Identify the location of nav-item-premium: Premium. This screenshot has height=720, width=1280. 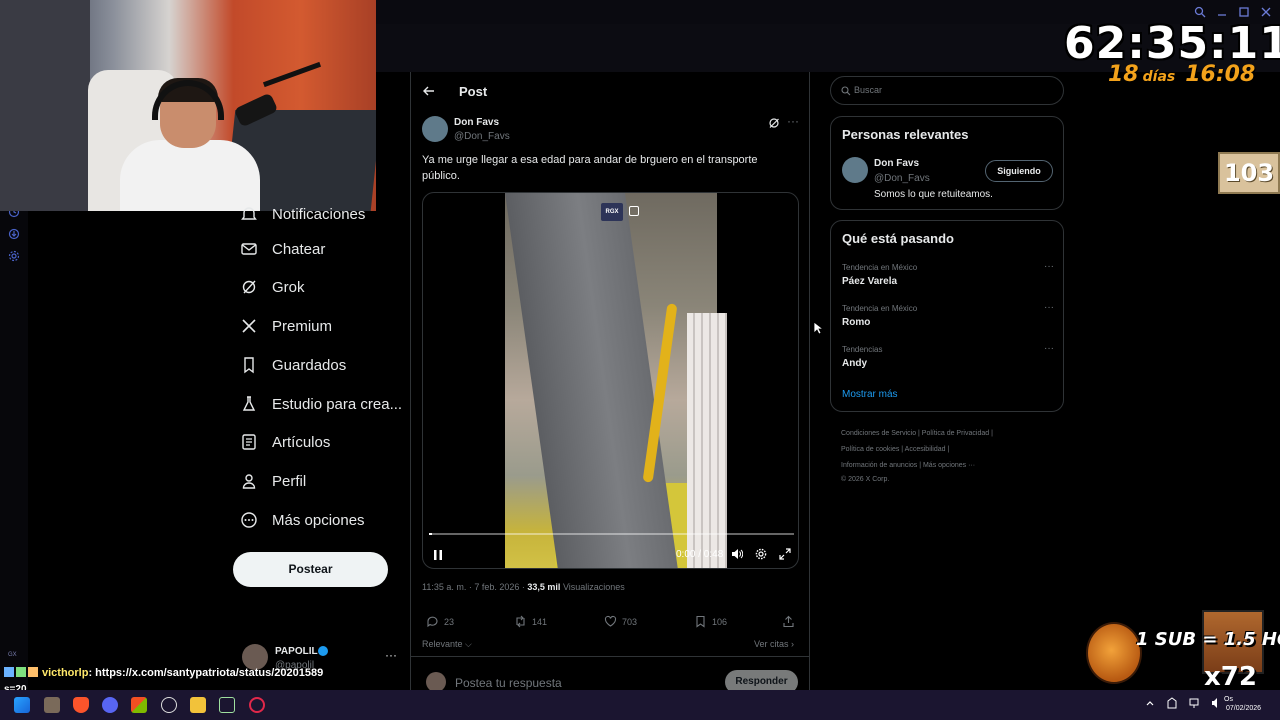
(286, 326).